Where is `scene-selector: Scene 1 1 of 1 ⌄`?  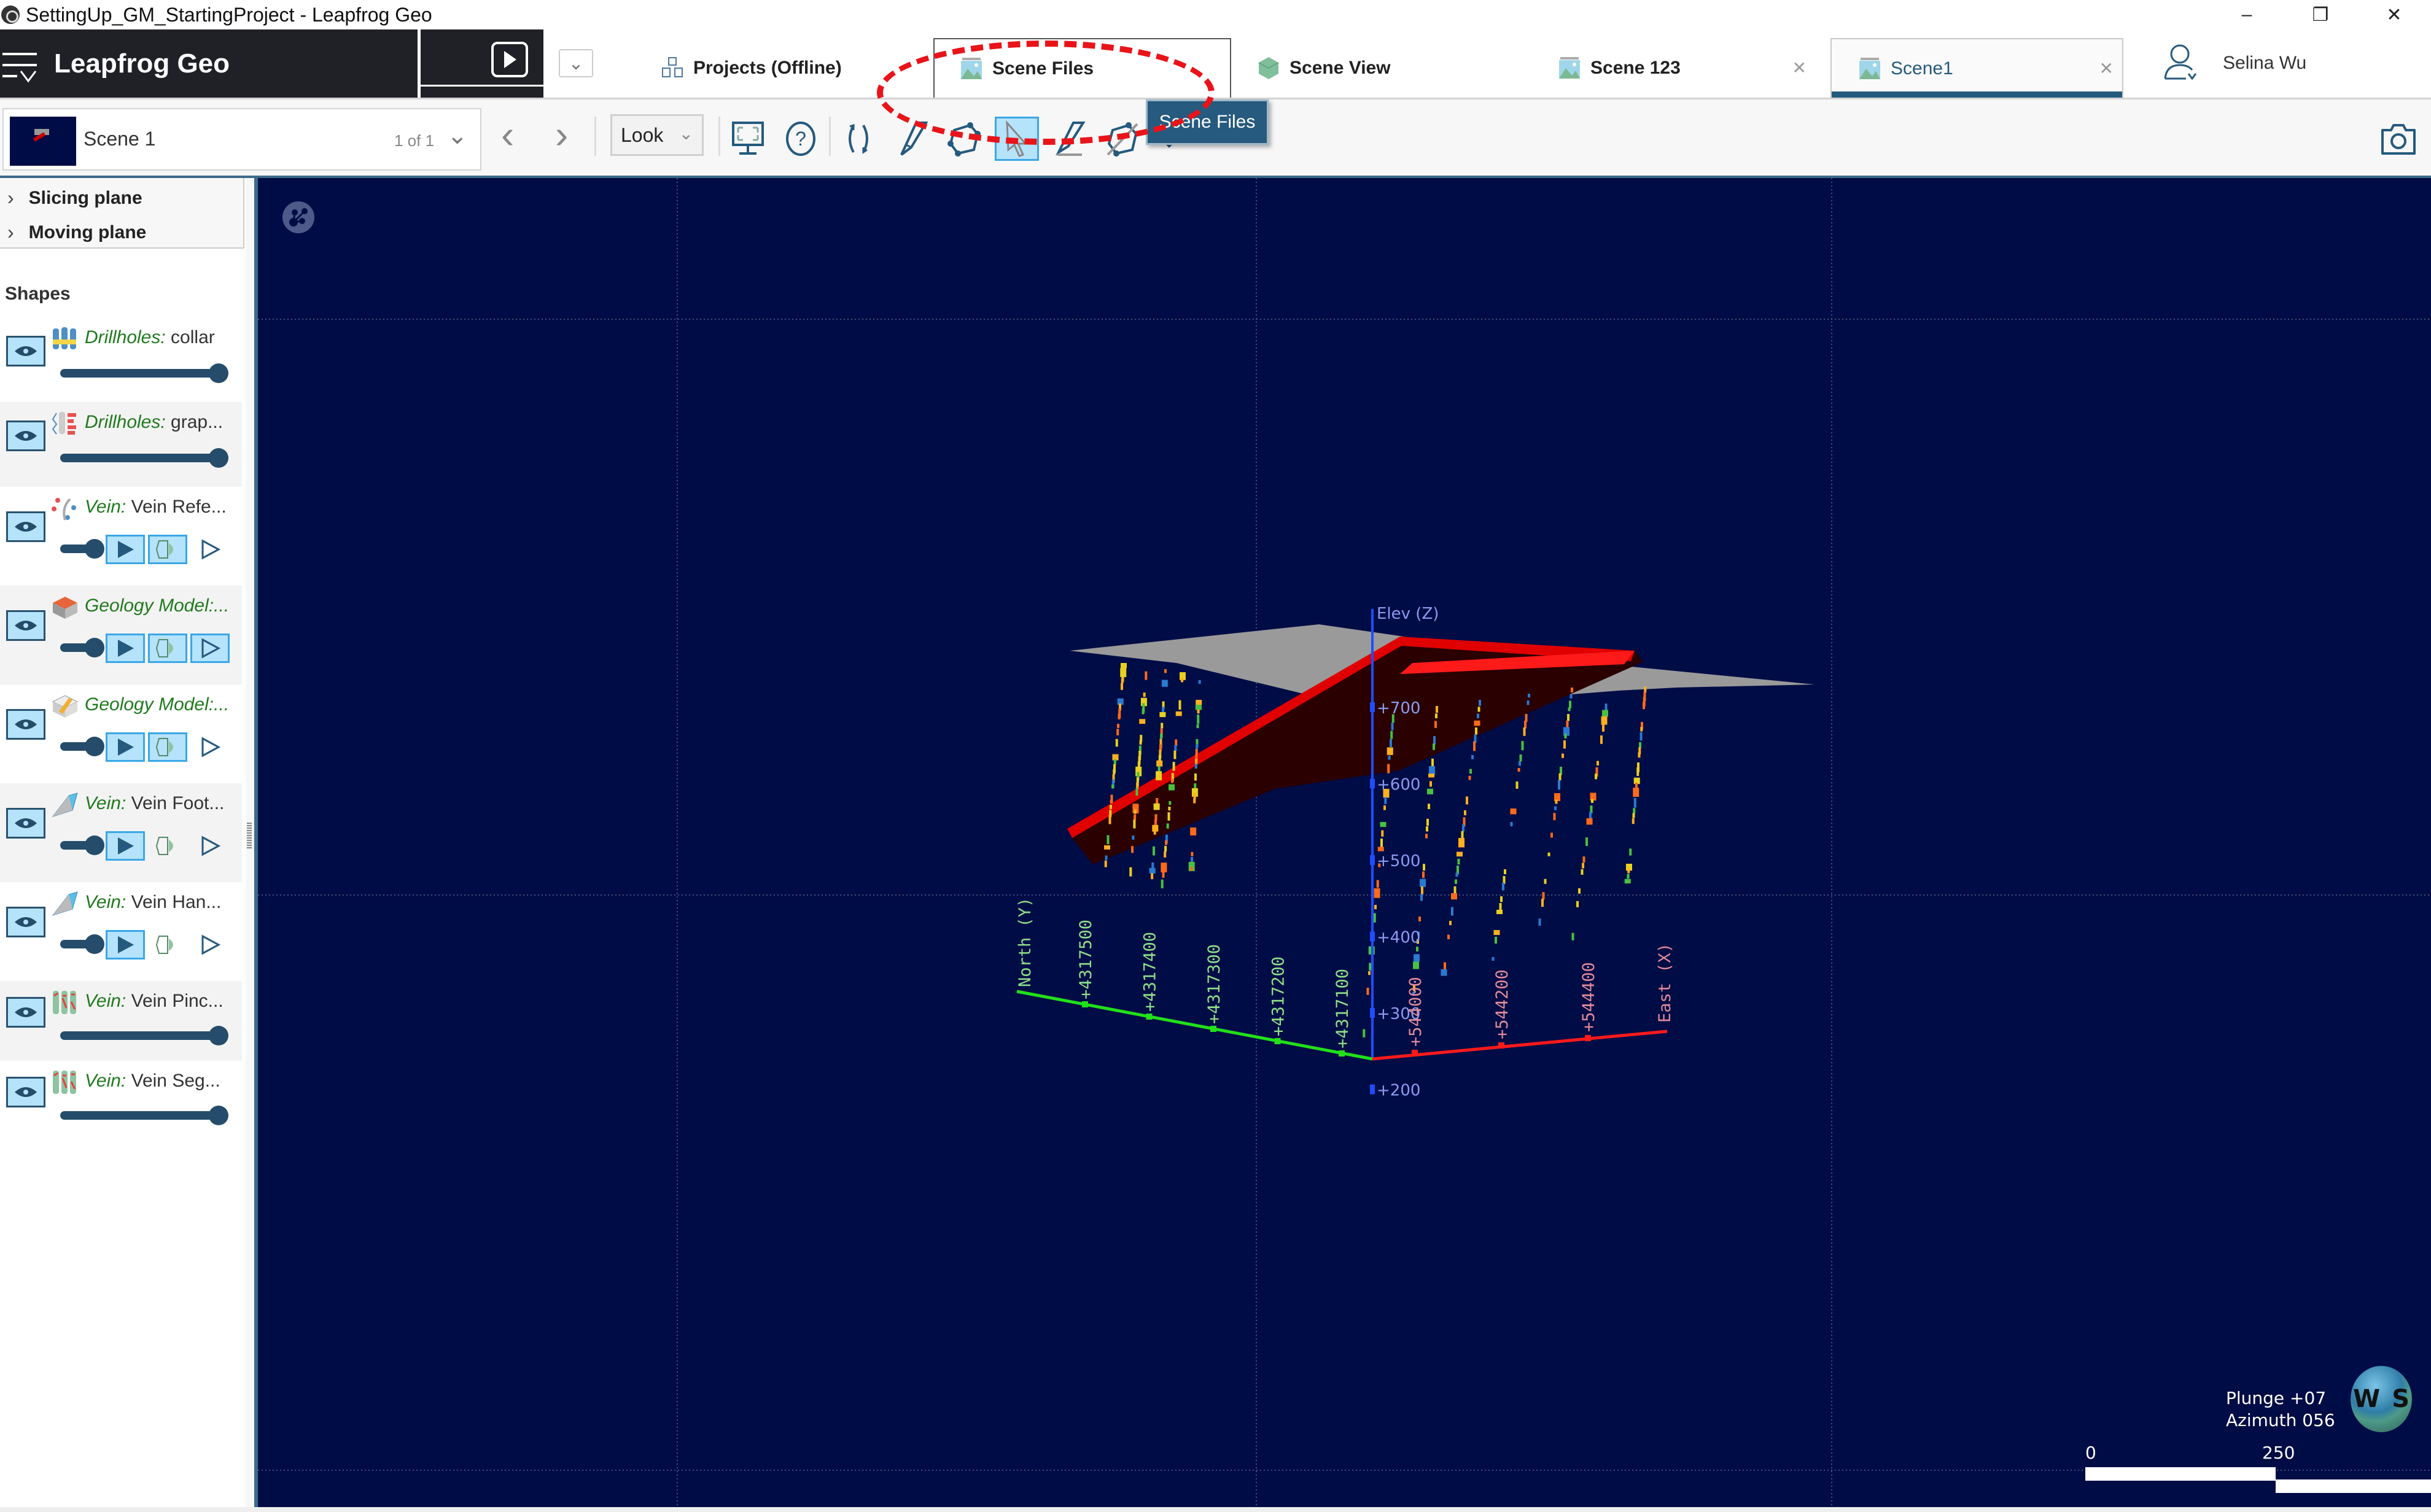 scene-selector: Scene 1 1 of 1 ⌄ is located at coordinates (241, 139).